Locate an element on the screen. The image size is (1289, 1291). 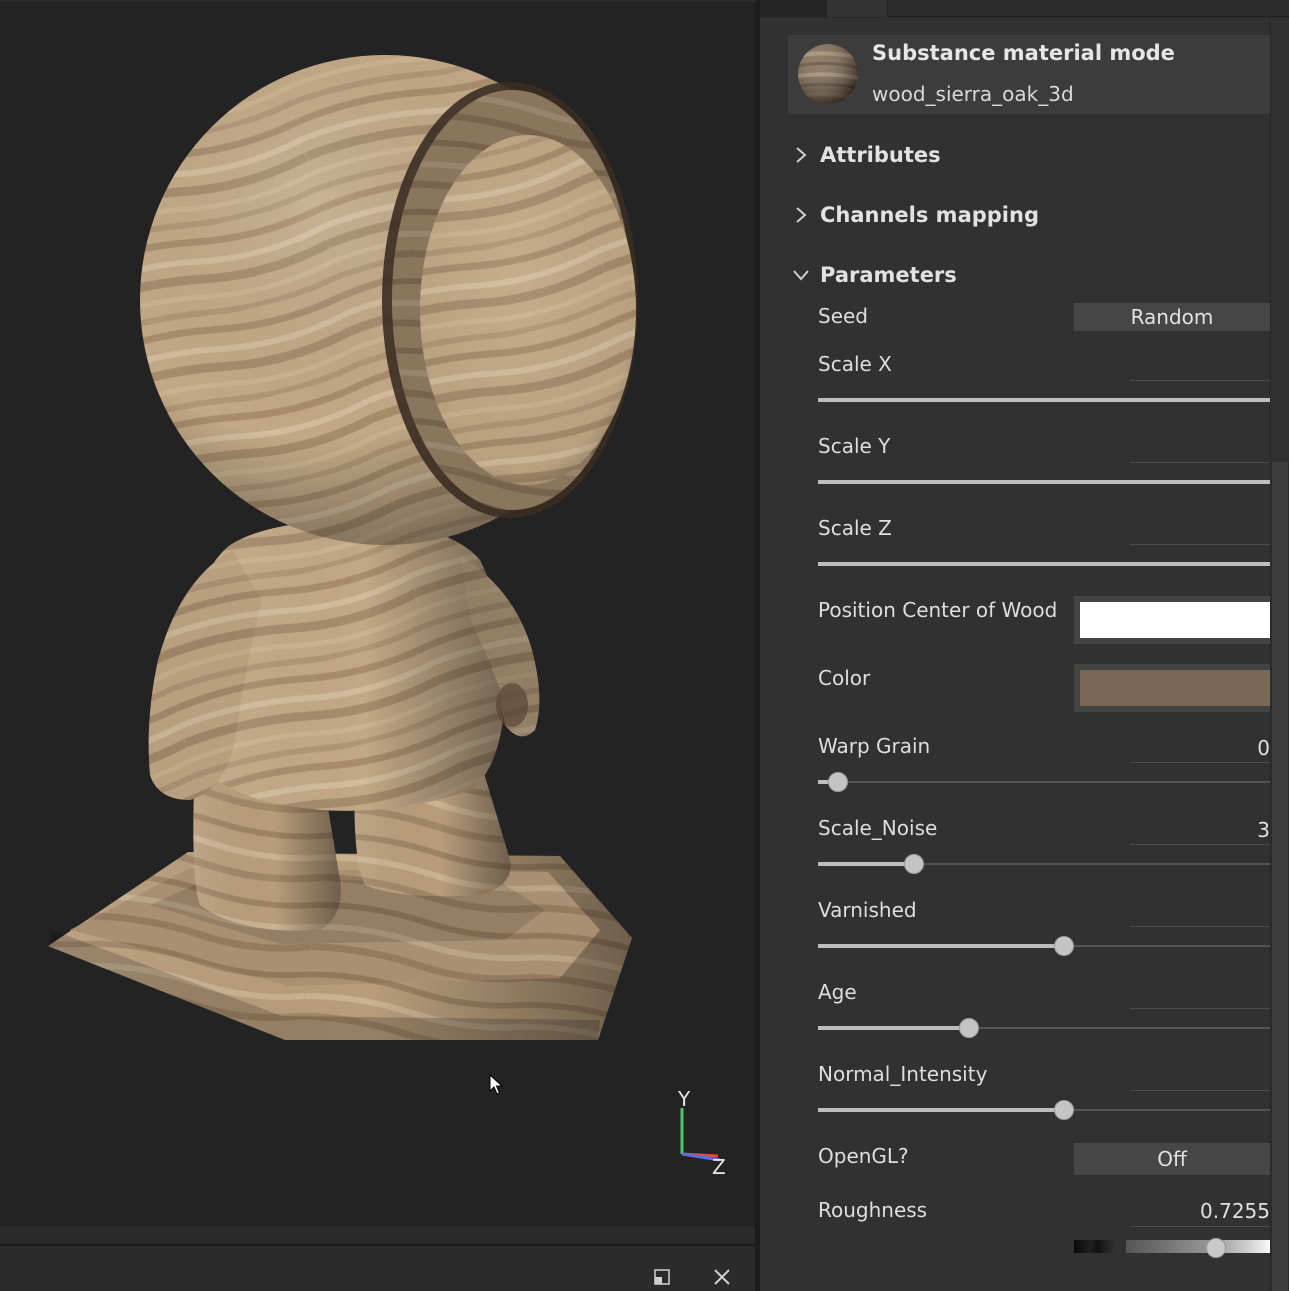
axis-y-label: Y is located at coordinates (684, 1099).